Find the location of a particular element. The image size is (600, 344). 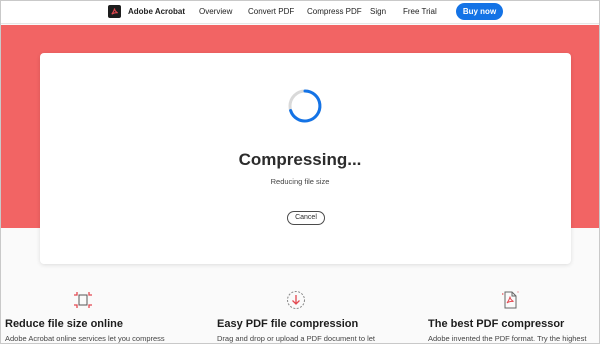

nav-link-sign: Sign is located at coordinates (378, 11).